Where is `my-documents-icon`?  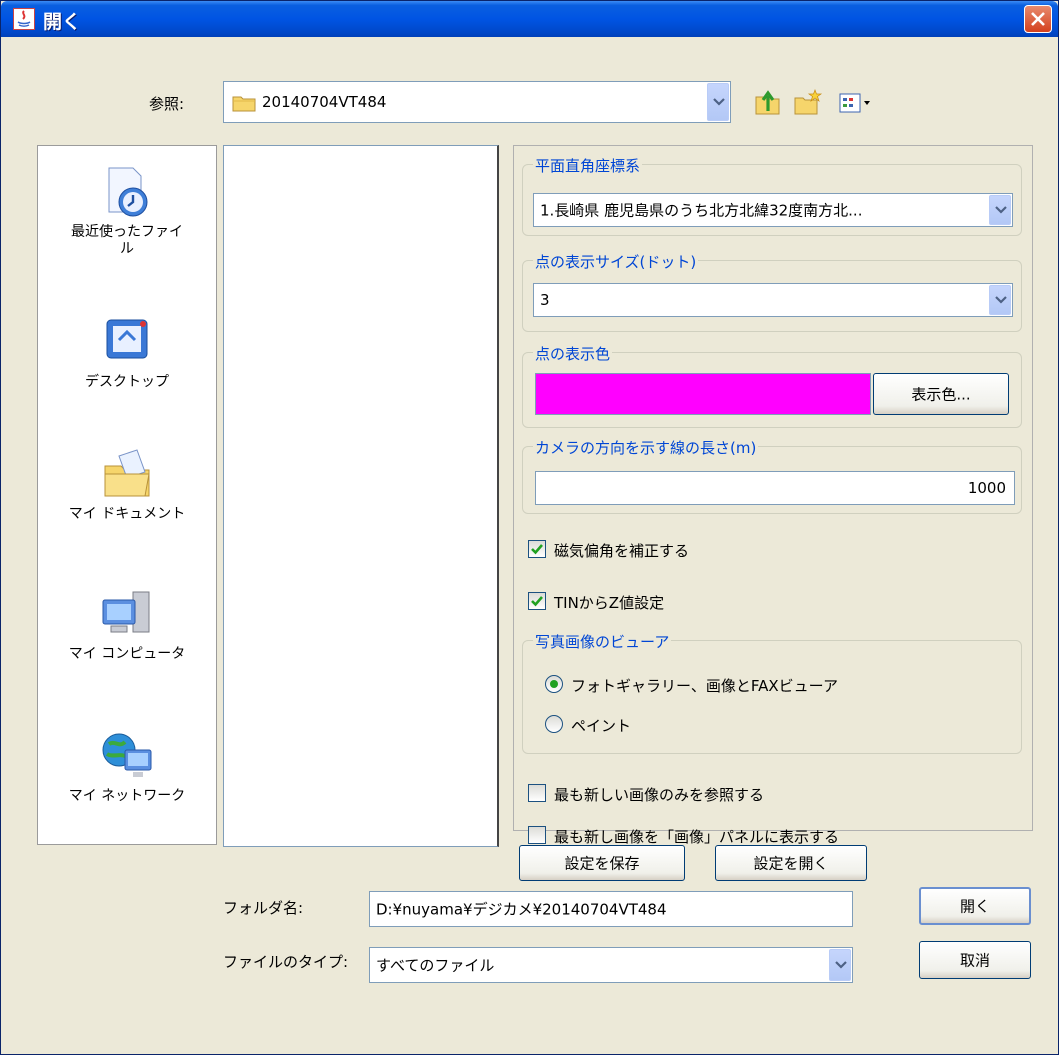
my-documents-icon is located at coordinates (127, 474).